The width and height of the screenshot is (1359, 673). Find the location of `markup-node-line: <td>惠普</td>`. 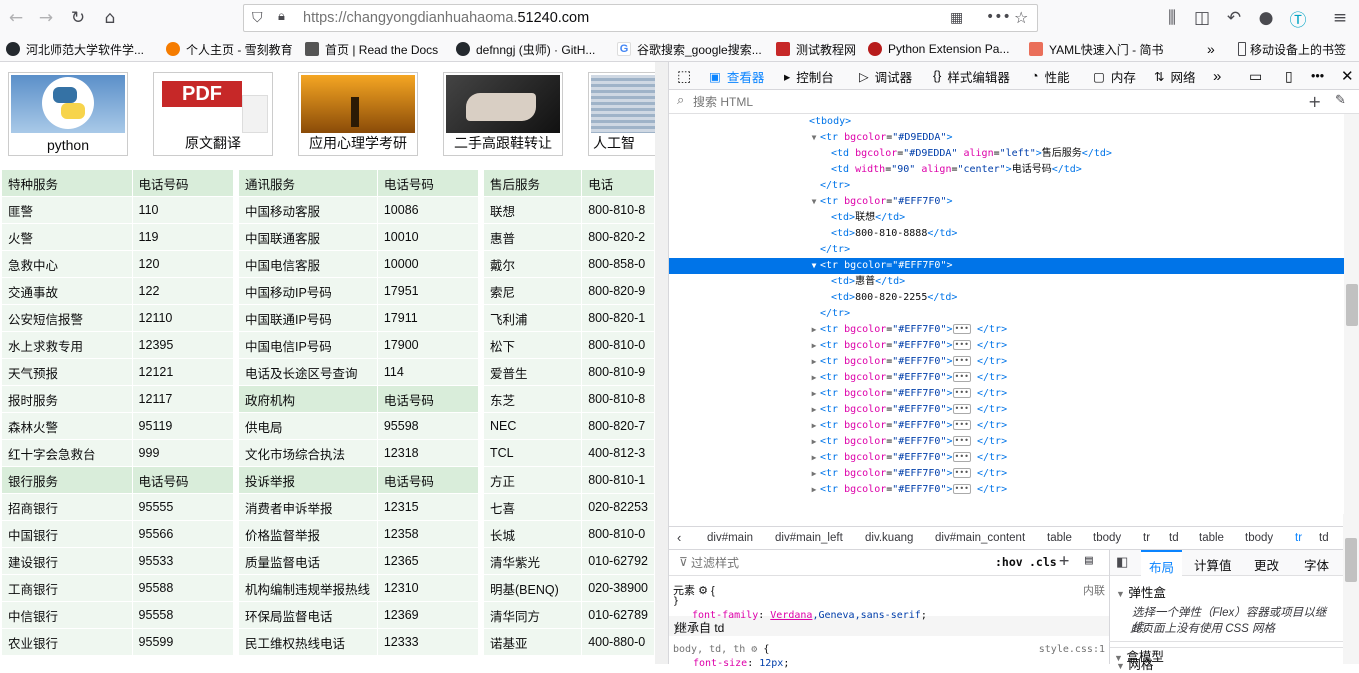

markup-node-line: <td>惠普</td> is located at coordinates (1006, 282).